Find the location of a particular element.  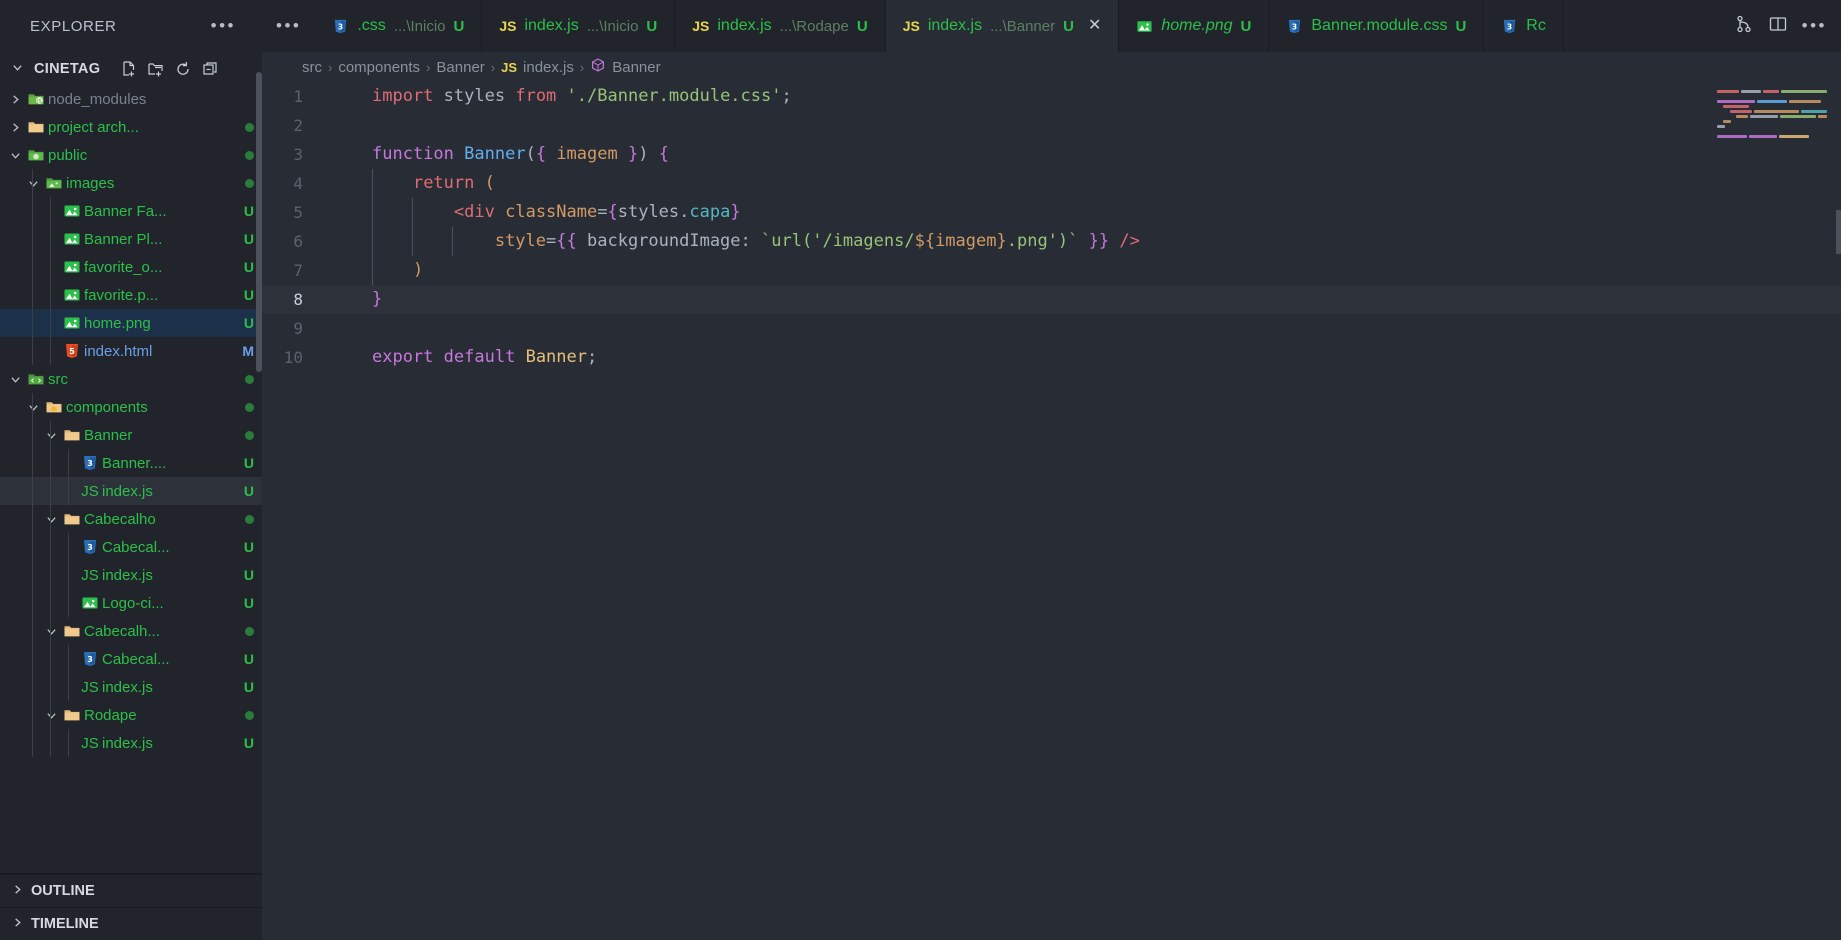

new-folder-icon is located at coordinates (156, 69).